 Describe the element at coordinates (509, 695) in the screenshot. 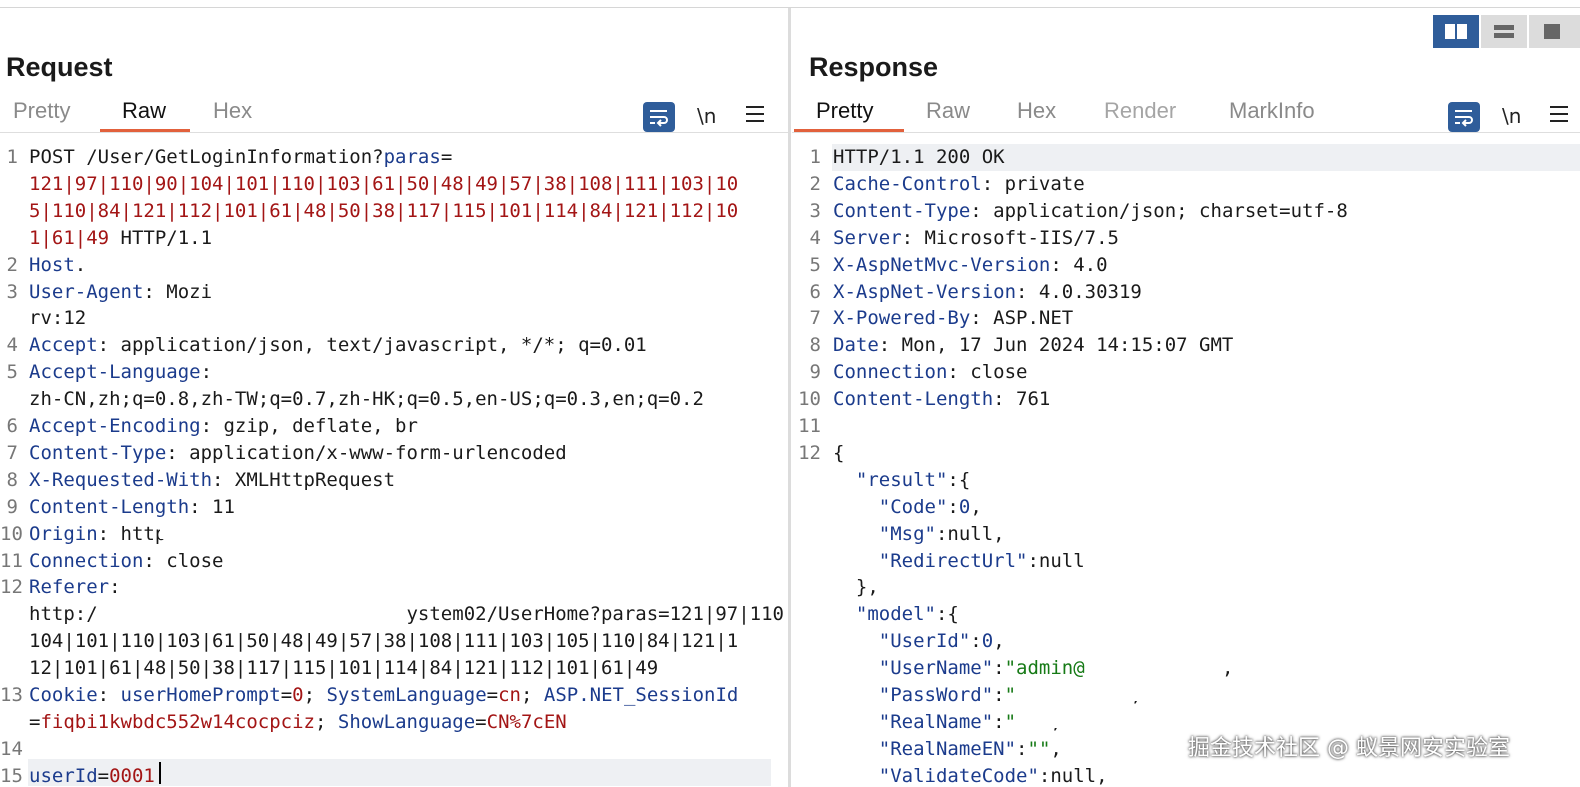

I see `code-token: cn` at that location.